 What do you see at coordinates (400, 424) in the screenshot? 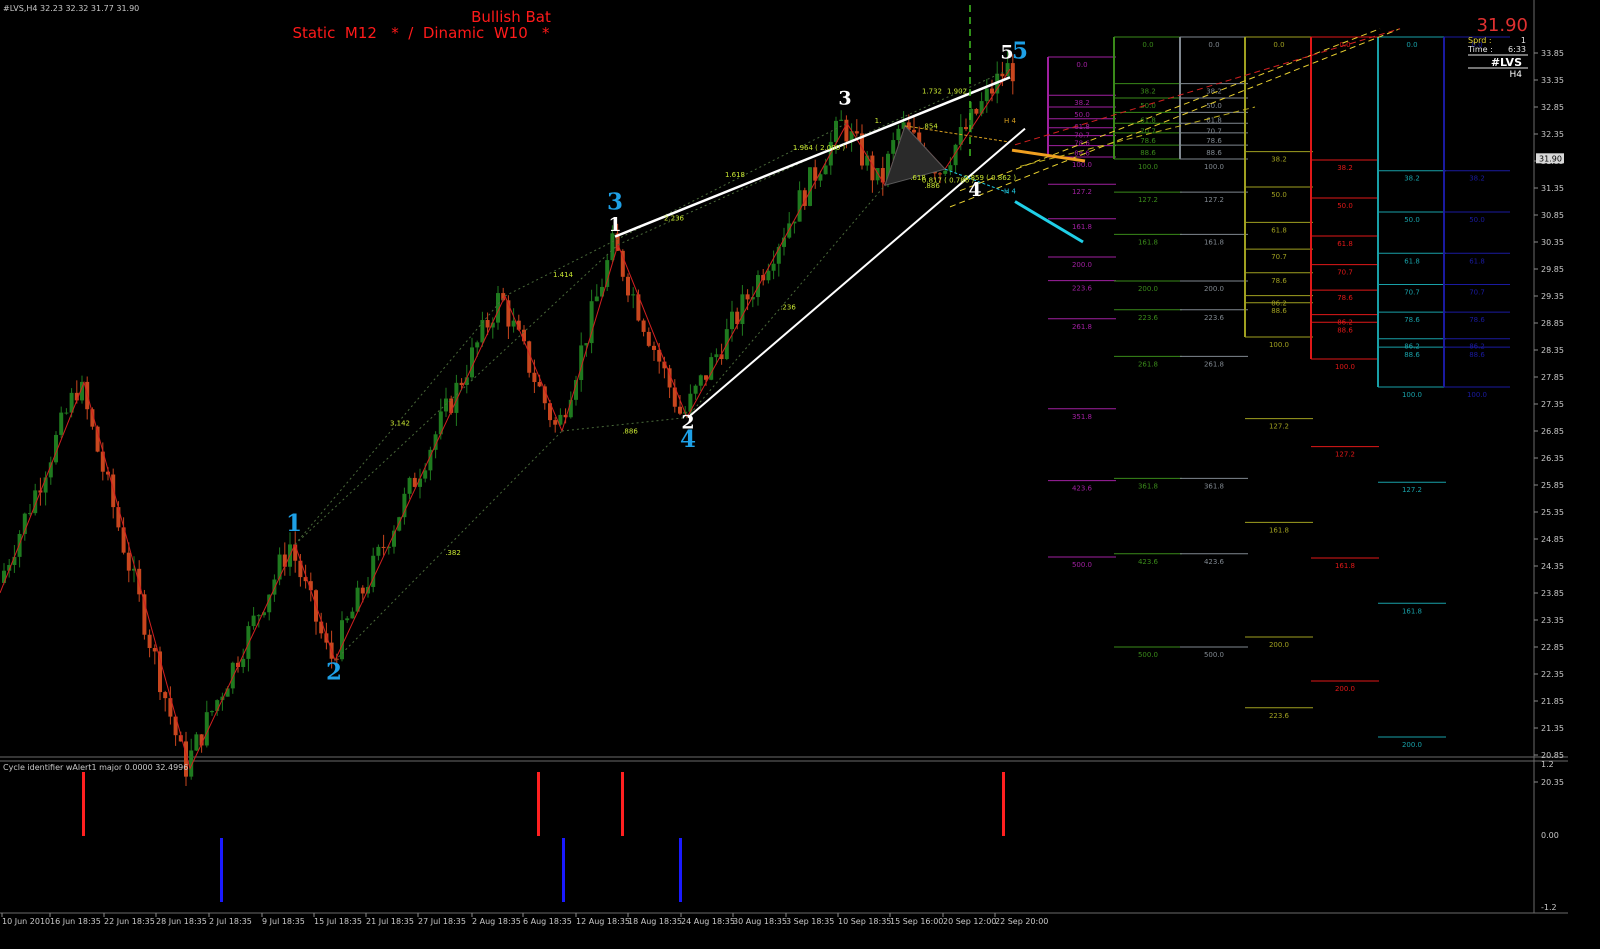
I see `fib-ratio-label: 3.142` at bounding box center [400, 424].